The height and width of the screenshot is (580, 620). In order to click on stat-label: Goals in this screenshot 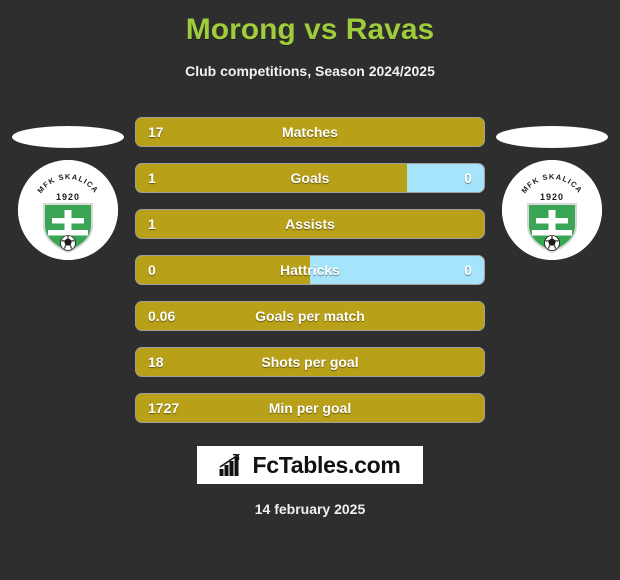, I will do `click(310, 178)`.